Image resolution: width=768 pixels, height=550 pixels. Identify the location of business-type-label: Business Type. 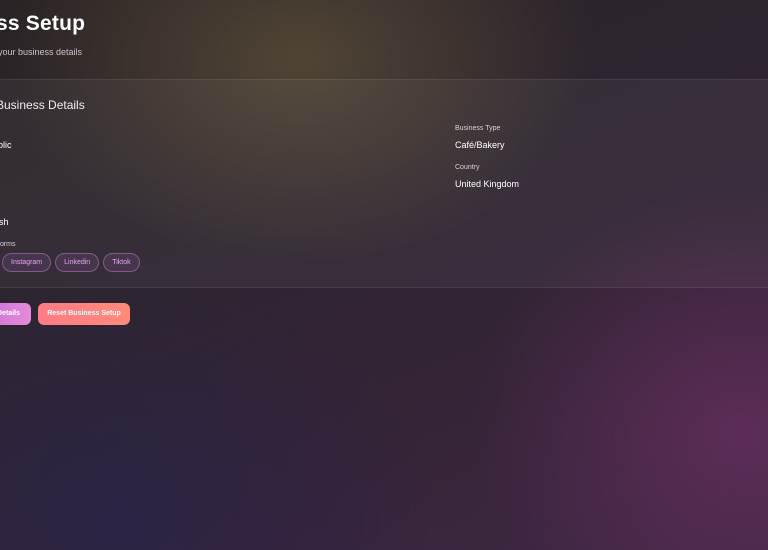
(478, 128).